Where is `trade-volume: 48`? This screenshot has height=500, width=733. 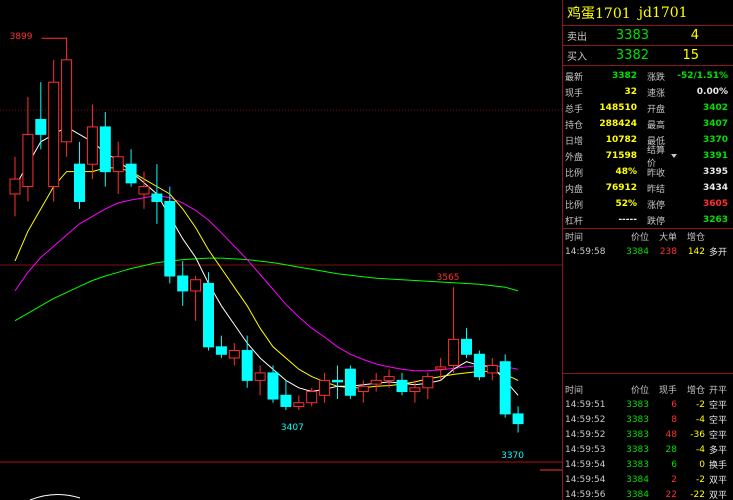
trade-volume: 48 is located at coordinates (671, 434).